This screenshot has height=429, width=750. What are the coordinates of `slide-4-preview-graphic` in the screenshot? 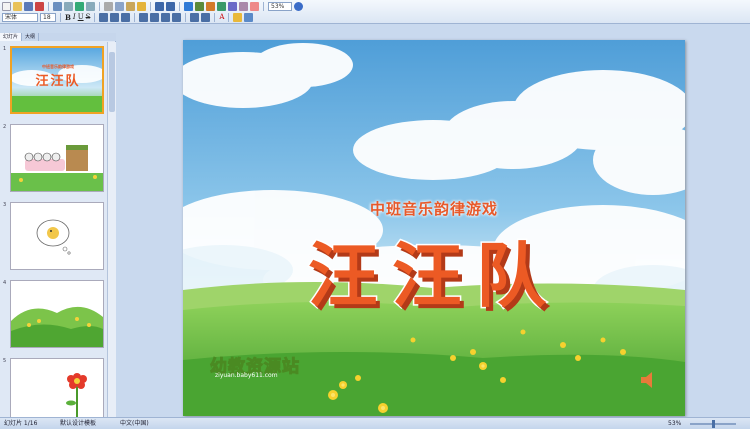 It's located at (57, 314).